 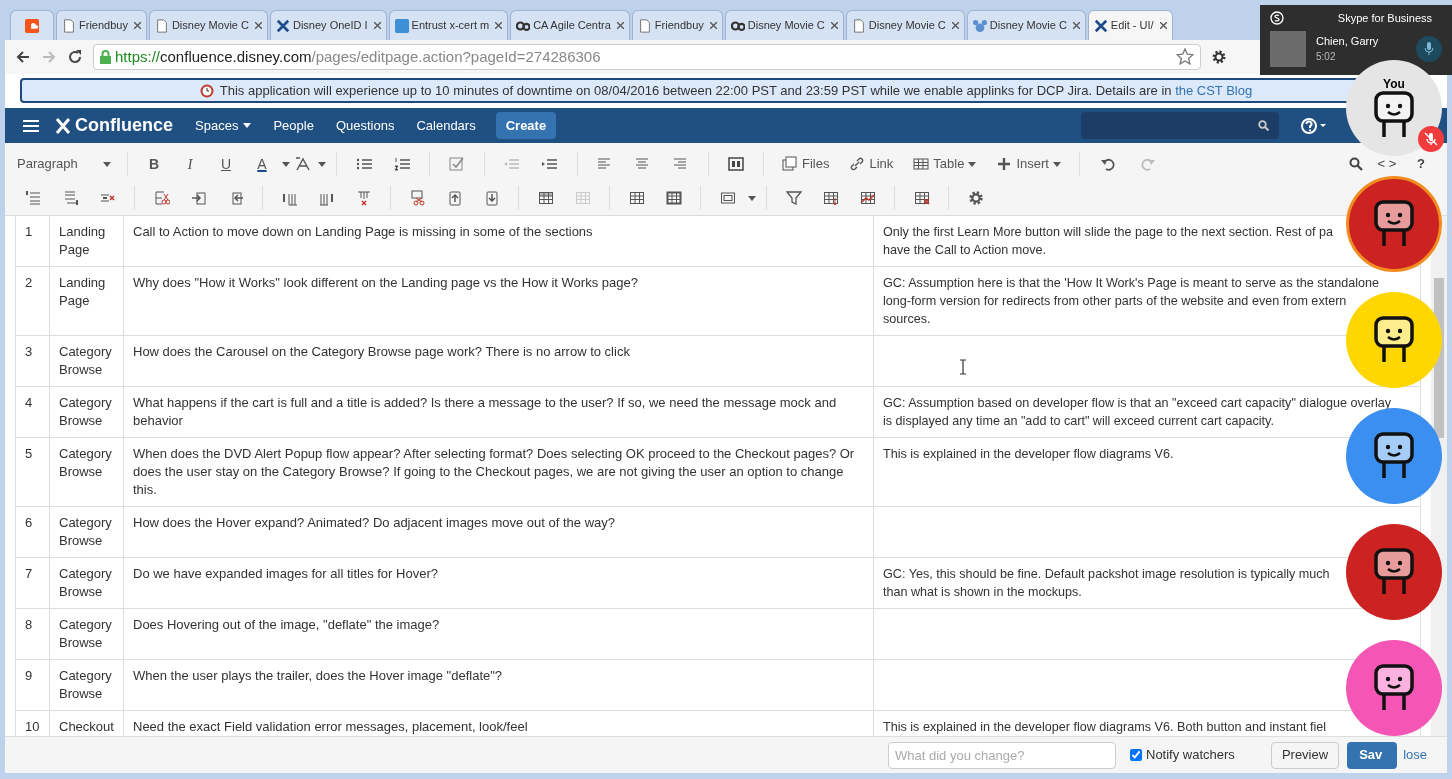 I want to click on bold-button: B, so click(x=154, y=164).